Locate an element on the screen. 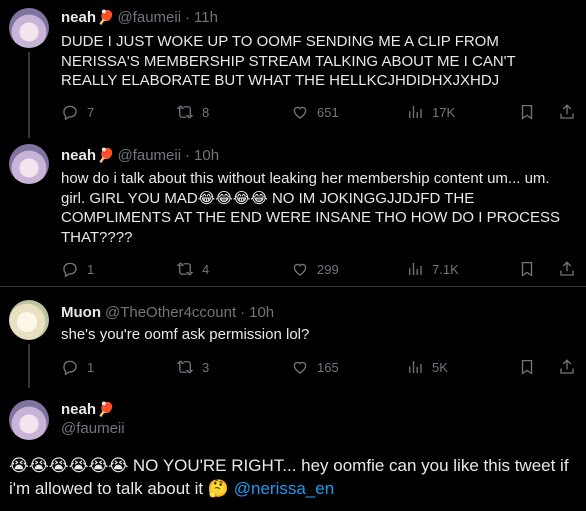 The width and height of the screenshot is (586, 511). tweet-header: neah 🏓 @faumeii · 11h is located at coordinates (139, 17).